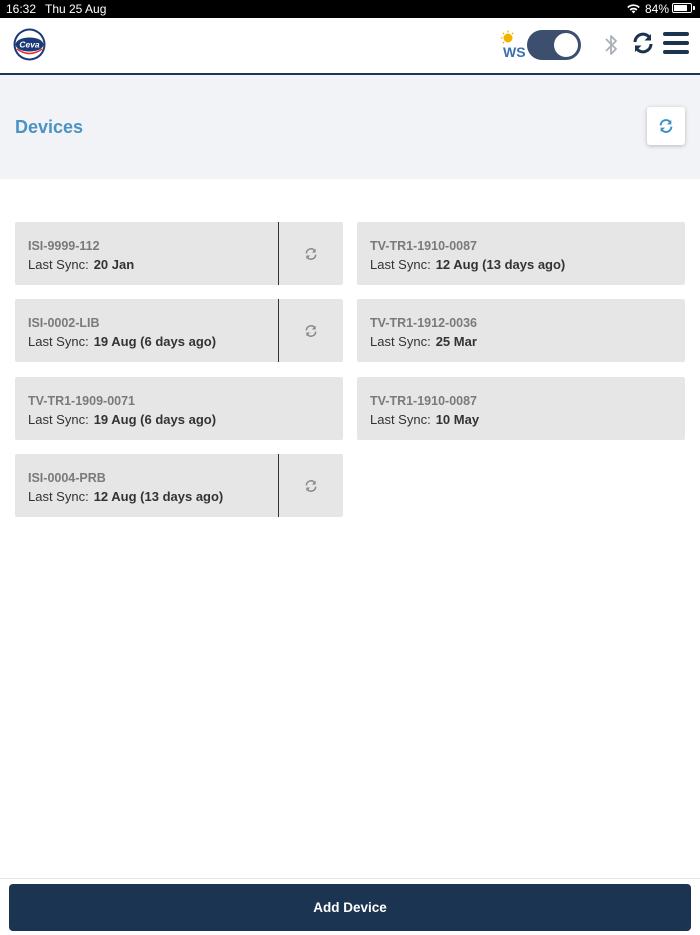 Image resolution: width=700 pixels, height=935 pixels. Describe the element at coordinates (456, 341) in the screenshot. I see `last-sync-value: 25 Mar` at that location.